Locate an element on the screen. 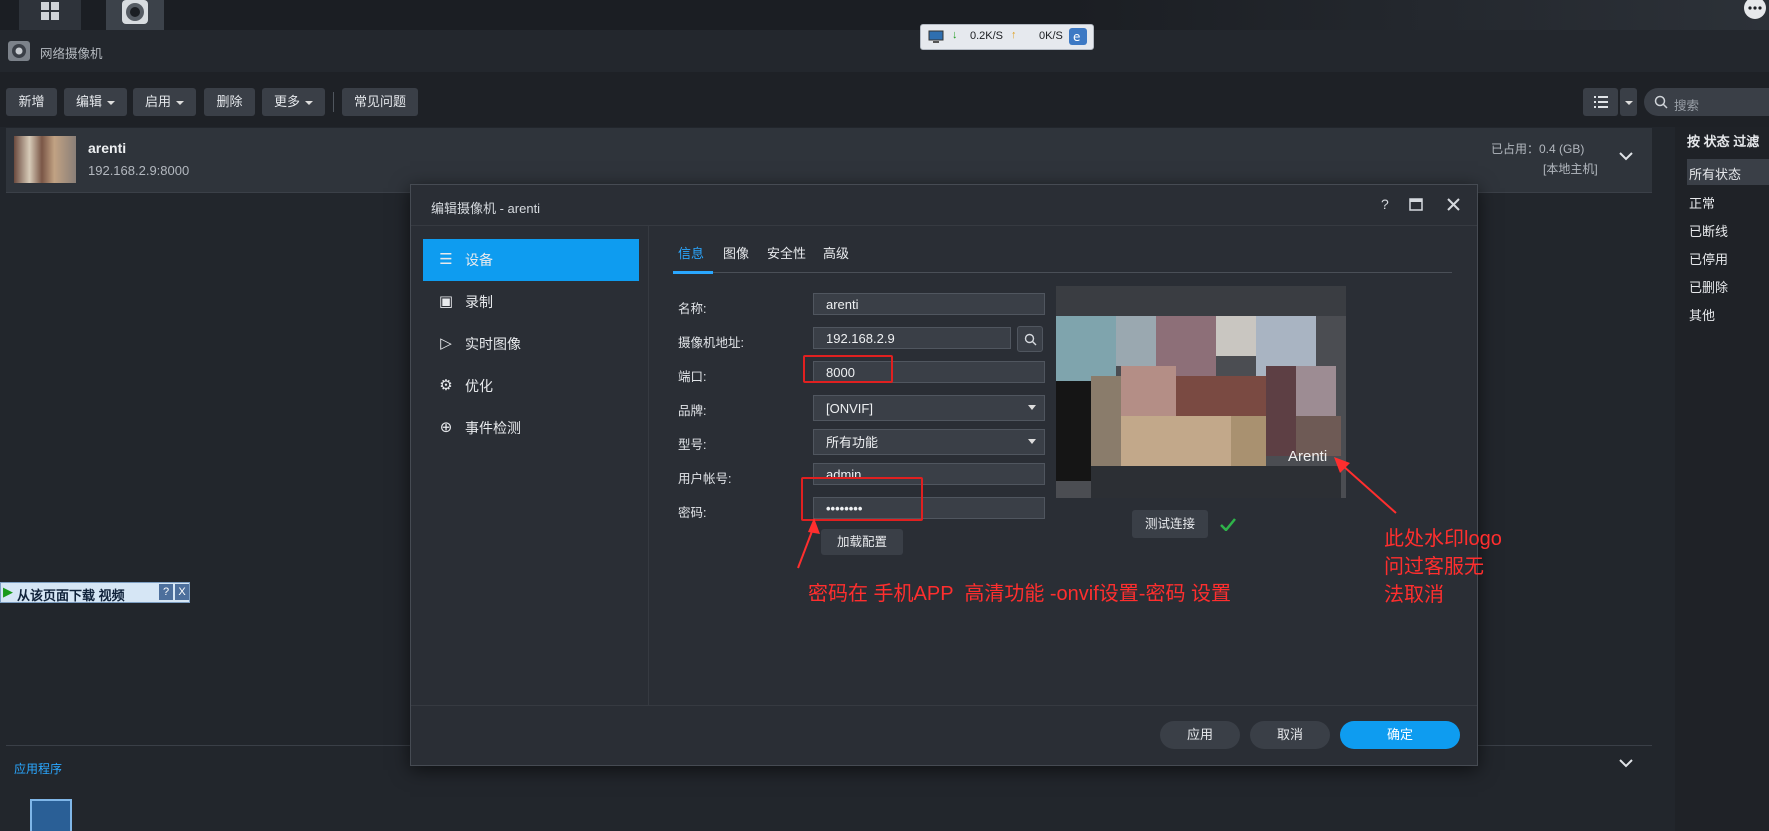 This screenshot has height=831, width=1769. app-header: 网络摄像机 is located at coordinates (884, 51).